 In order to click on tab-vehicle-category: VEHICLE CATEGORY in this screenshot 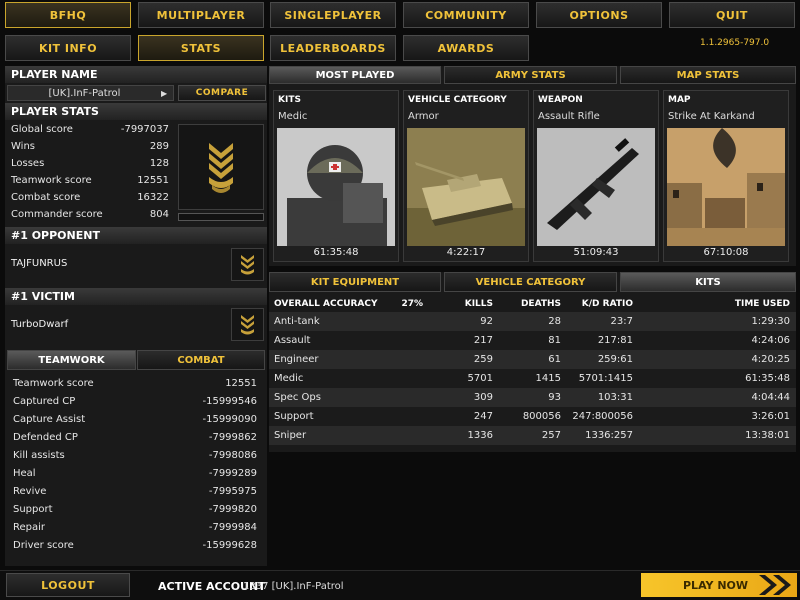, I will do `click(530, 282)`.